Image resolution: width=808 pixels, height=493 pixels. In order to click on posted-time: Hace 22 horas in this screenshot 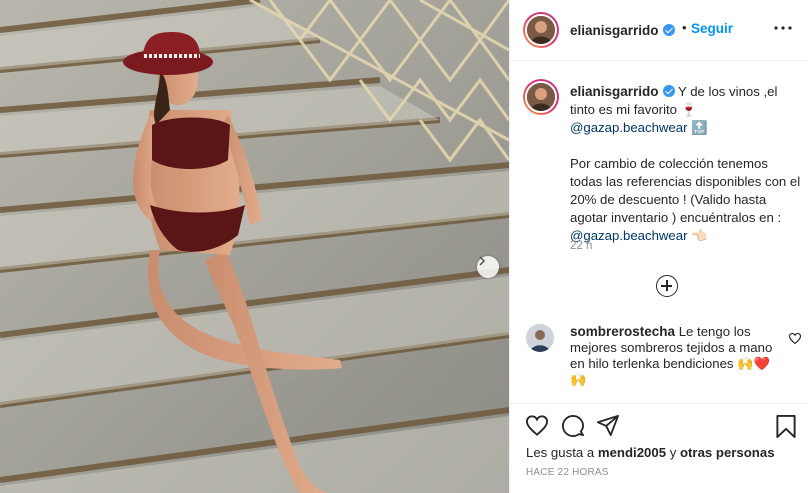, I will do `click(567, 472)`.